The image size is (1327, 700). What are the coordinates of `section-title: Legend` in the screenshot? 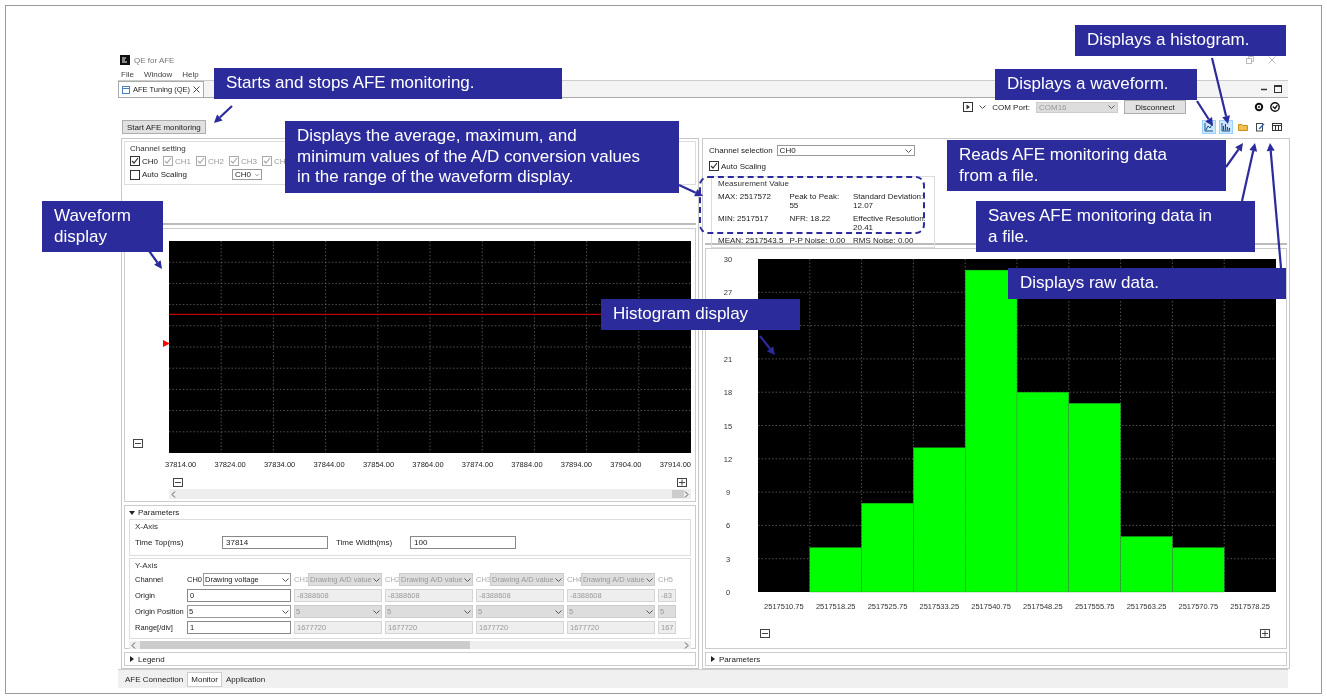 It's located at (151, 659).